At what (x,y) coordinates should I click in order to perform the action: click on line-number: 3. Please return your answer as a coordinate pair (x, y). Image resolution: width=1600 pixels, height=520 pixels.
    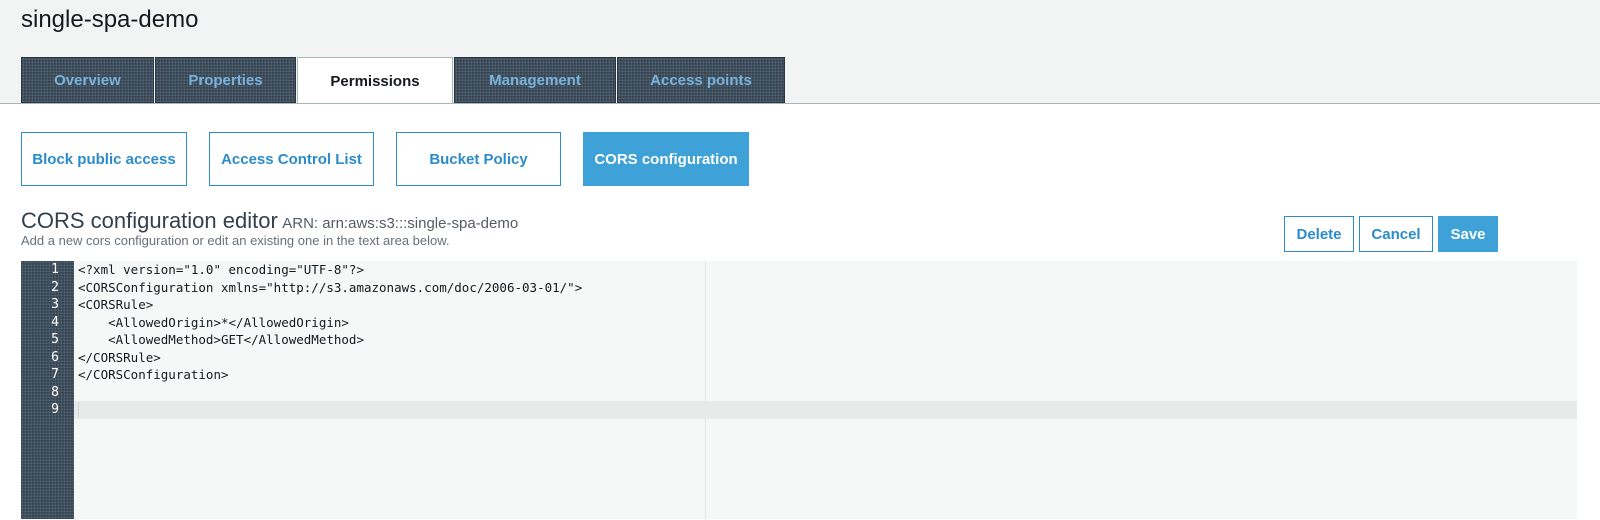
    Looking at the image, I should click on (55, 304).